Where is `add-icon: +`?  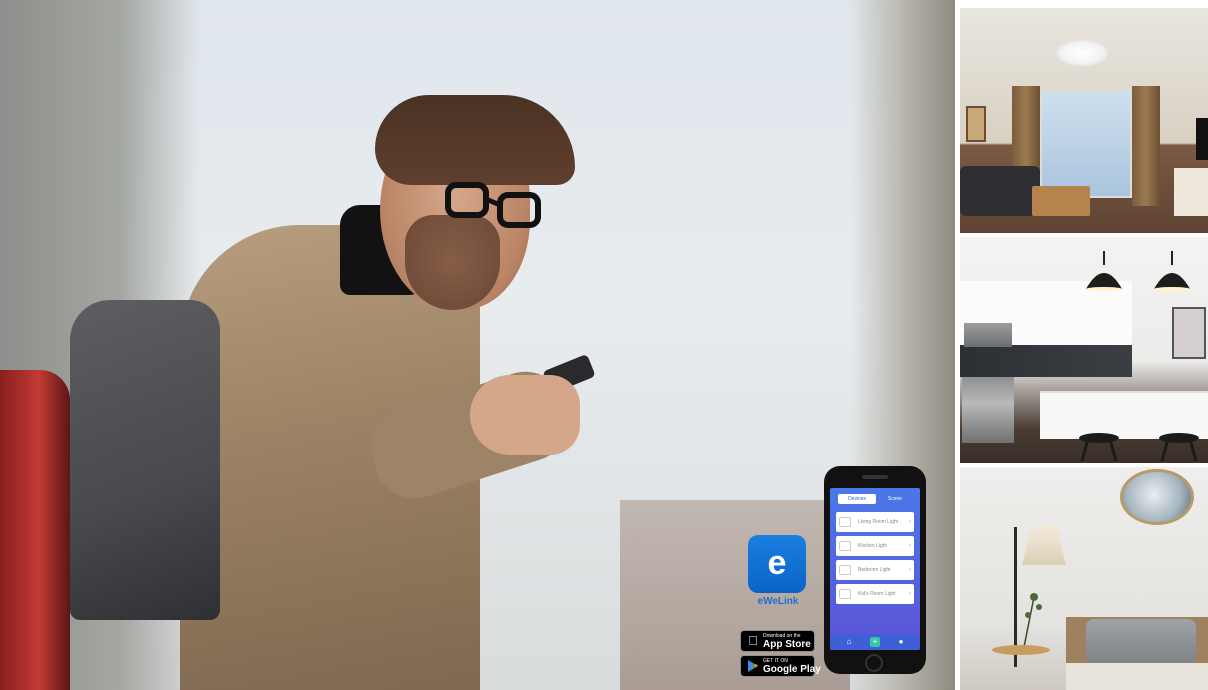 add-icon: + is located at coordinates (875, 642).